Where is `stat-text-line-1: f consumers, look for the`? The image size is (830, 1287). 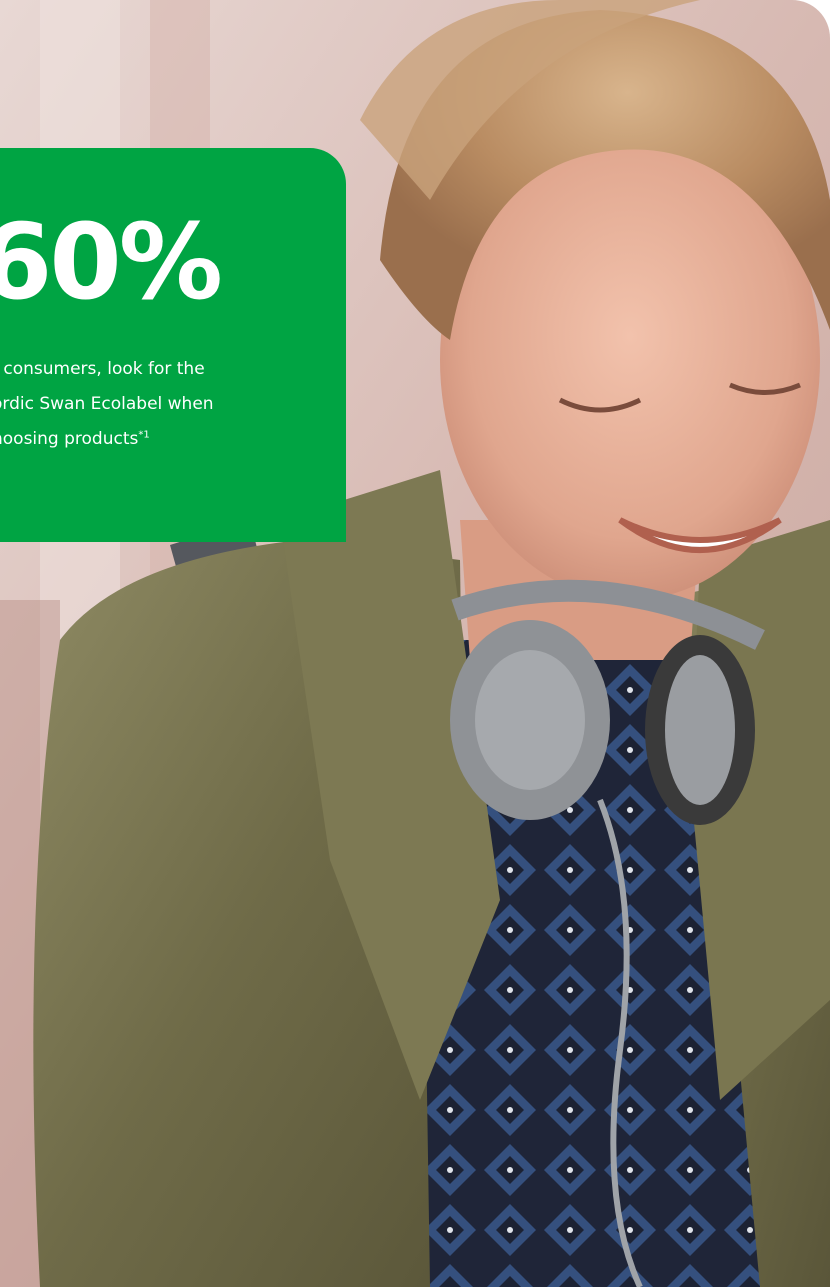
stat-text-line-1: f consumers, look for the is located at coordinates (102, 369).